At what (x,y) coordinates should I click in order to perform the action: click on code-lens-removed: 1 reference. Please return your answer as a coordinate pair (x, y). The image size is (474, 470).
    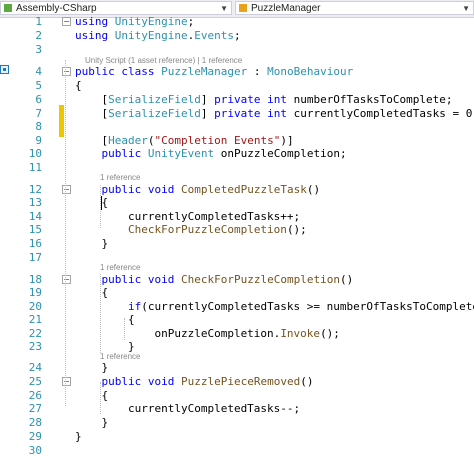
    Looking at the image, I should click on (237, 357).